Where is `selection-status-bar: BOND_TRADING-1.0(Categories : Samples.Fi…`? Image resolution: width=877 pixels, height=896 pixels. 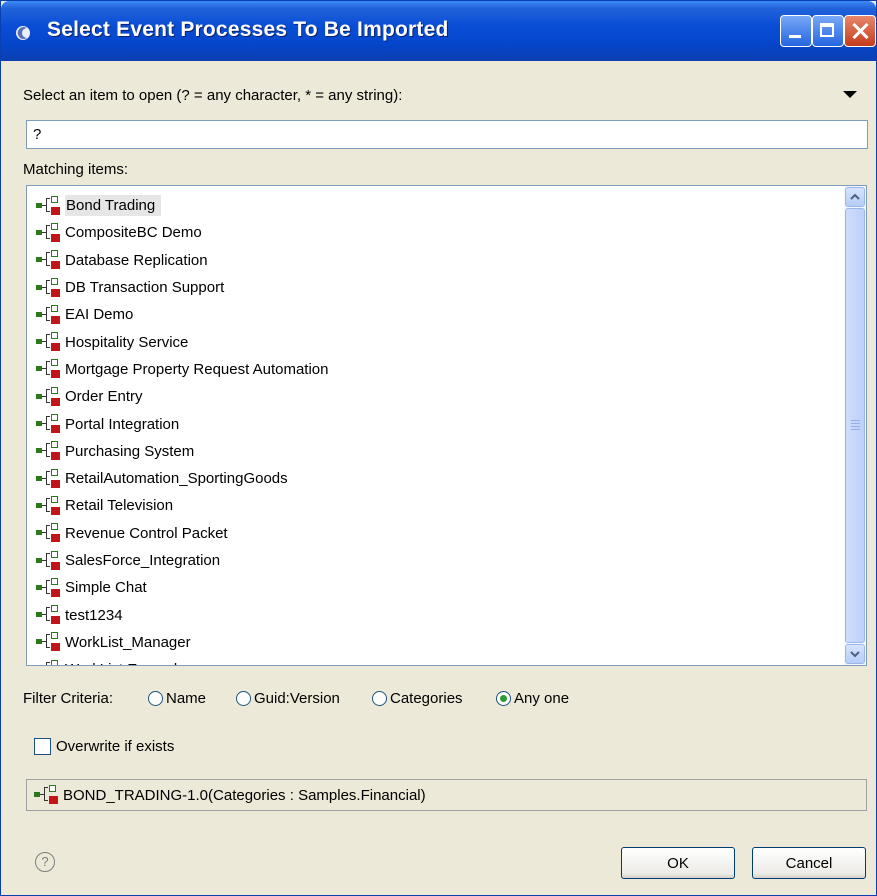 selection-status-bar: BOND_TRADING-1.0(Categories : Samples.Fi… is located at coordinates (446, 795).